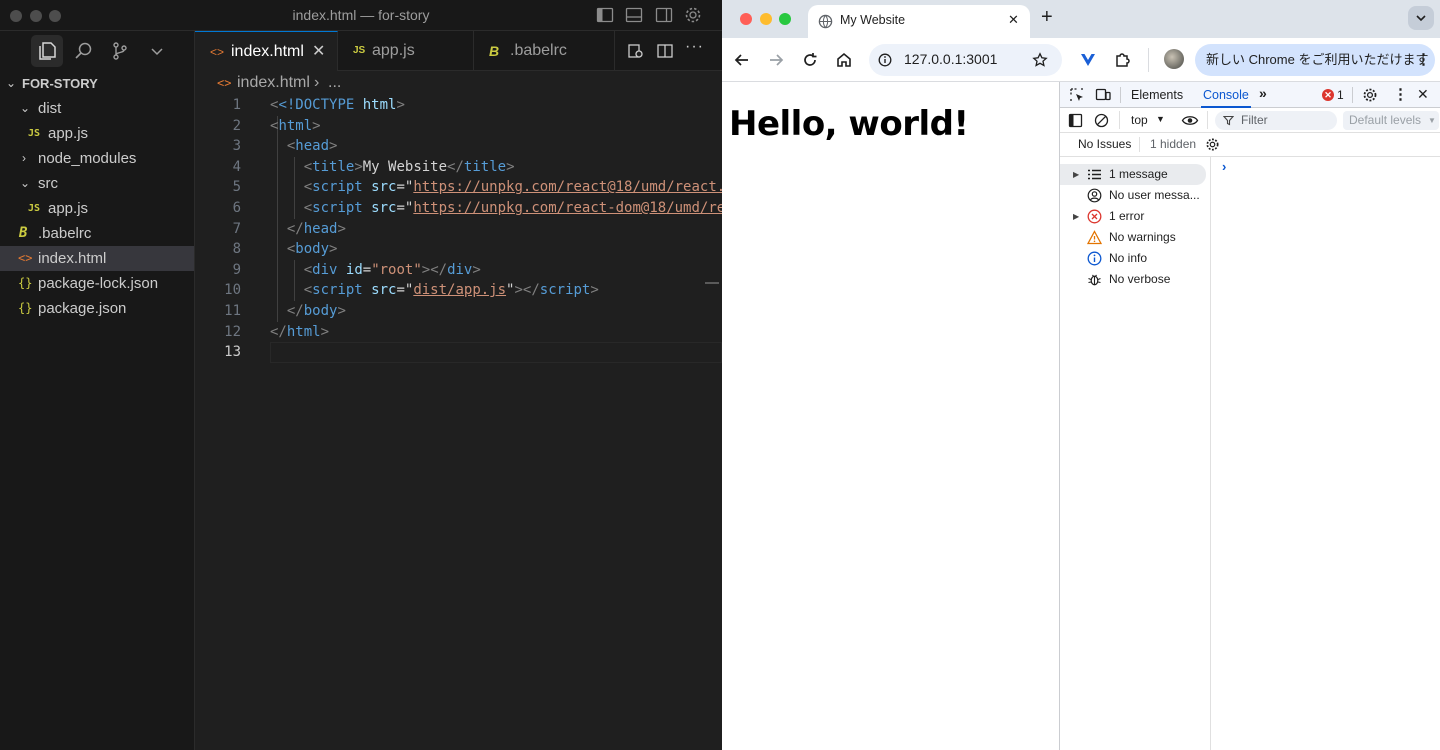 This screenshot has width=1440, height=750. What do you see at coordinates (605, 15) in the screenshot?
I see `toggle-primary-sidebar-icon` at bounding box center [605, 15].